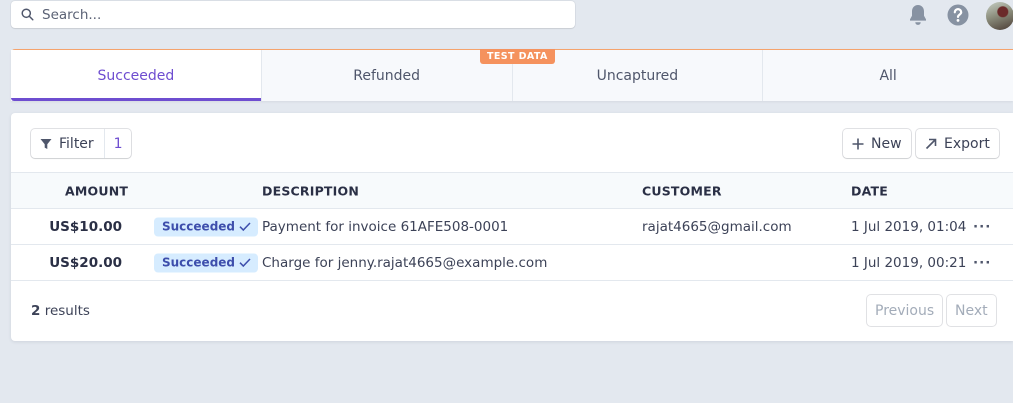 Image resolution: width=1013 pixels, height=403 pixels. Describe the element at coordinates (76, 143) in the screenshot. I see `filter-label: Filter` at that location.